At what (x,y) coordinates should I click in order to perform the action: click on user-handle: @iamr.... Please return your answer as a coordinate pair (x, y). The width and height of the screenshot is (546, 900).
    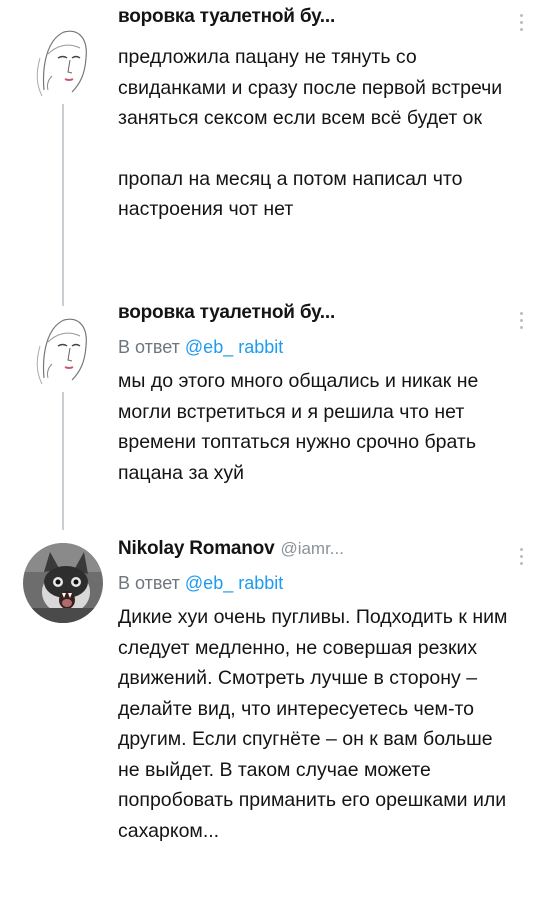
    Looking at the image, I should click on (312, 549).